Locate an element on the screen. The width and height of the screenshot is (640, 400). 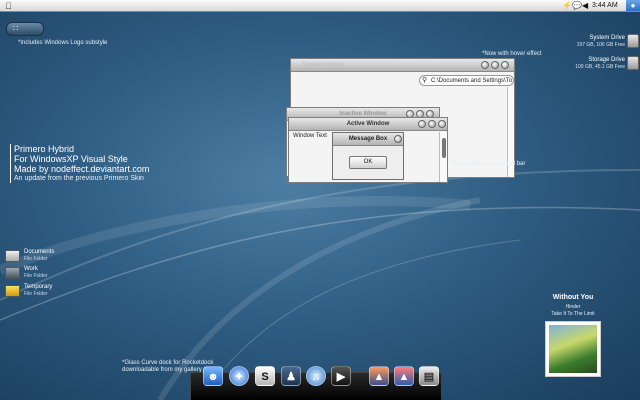
now-playing-title: Without You is located at coordinates (573, 297).